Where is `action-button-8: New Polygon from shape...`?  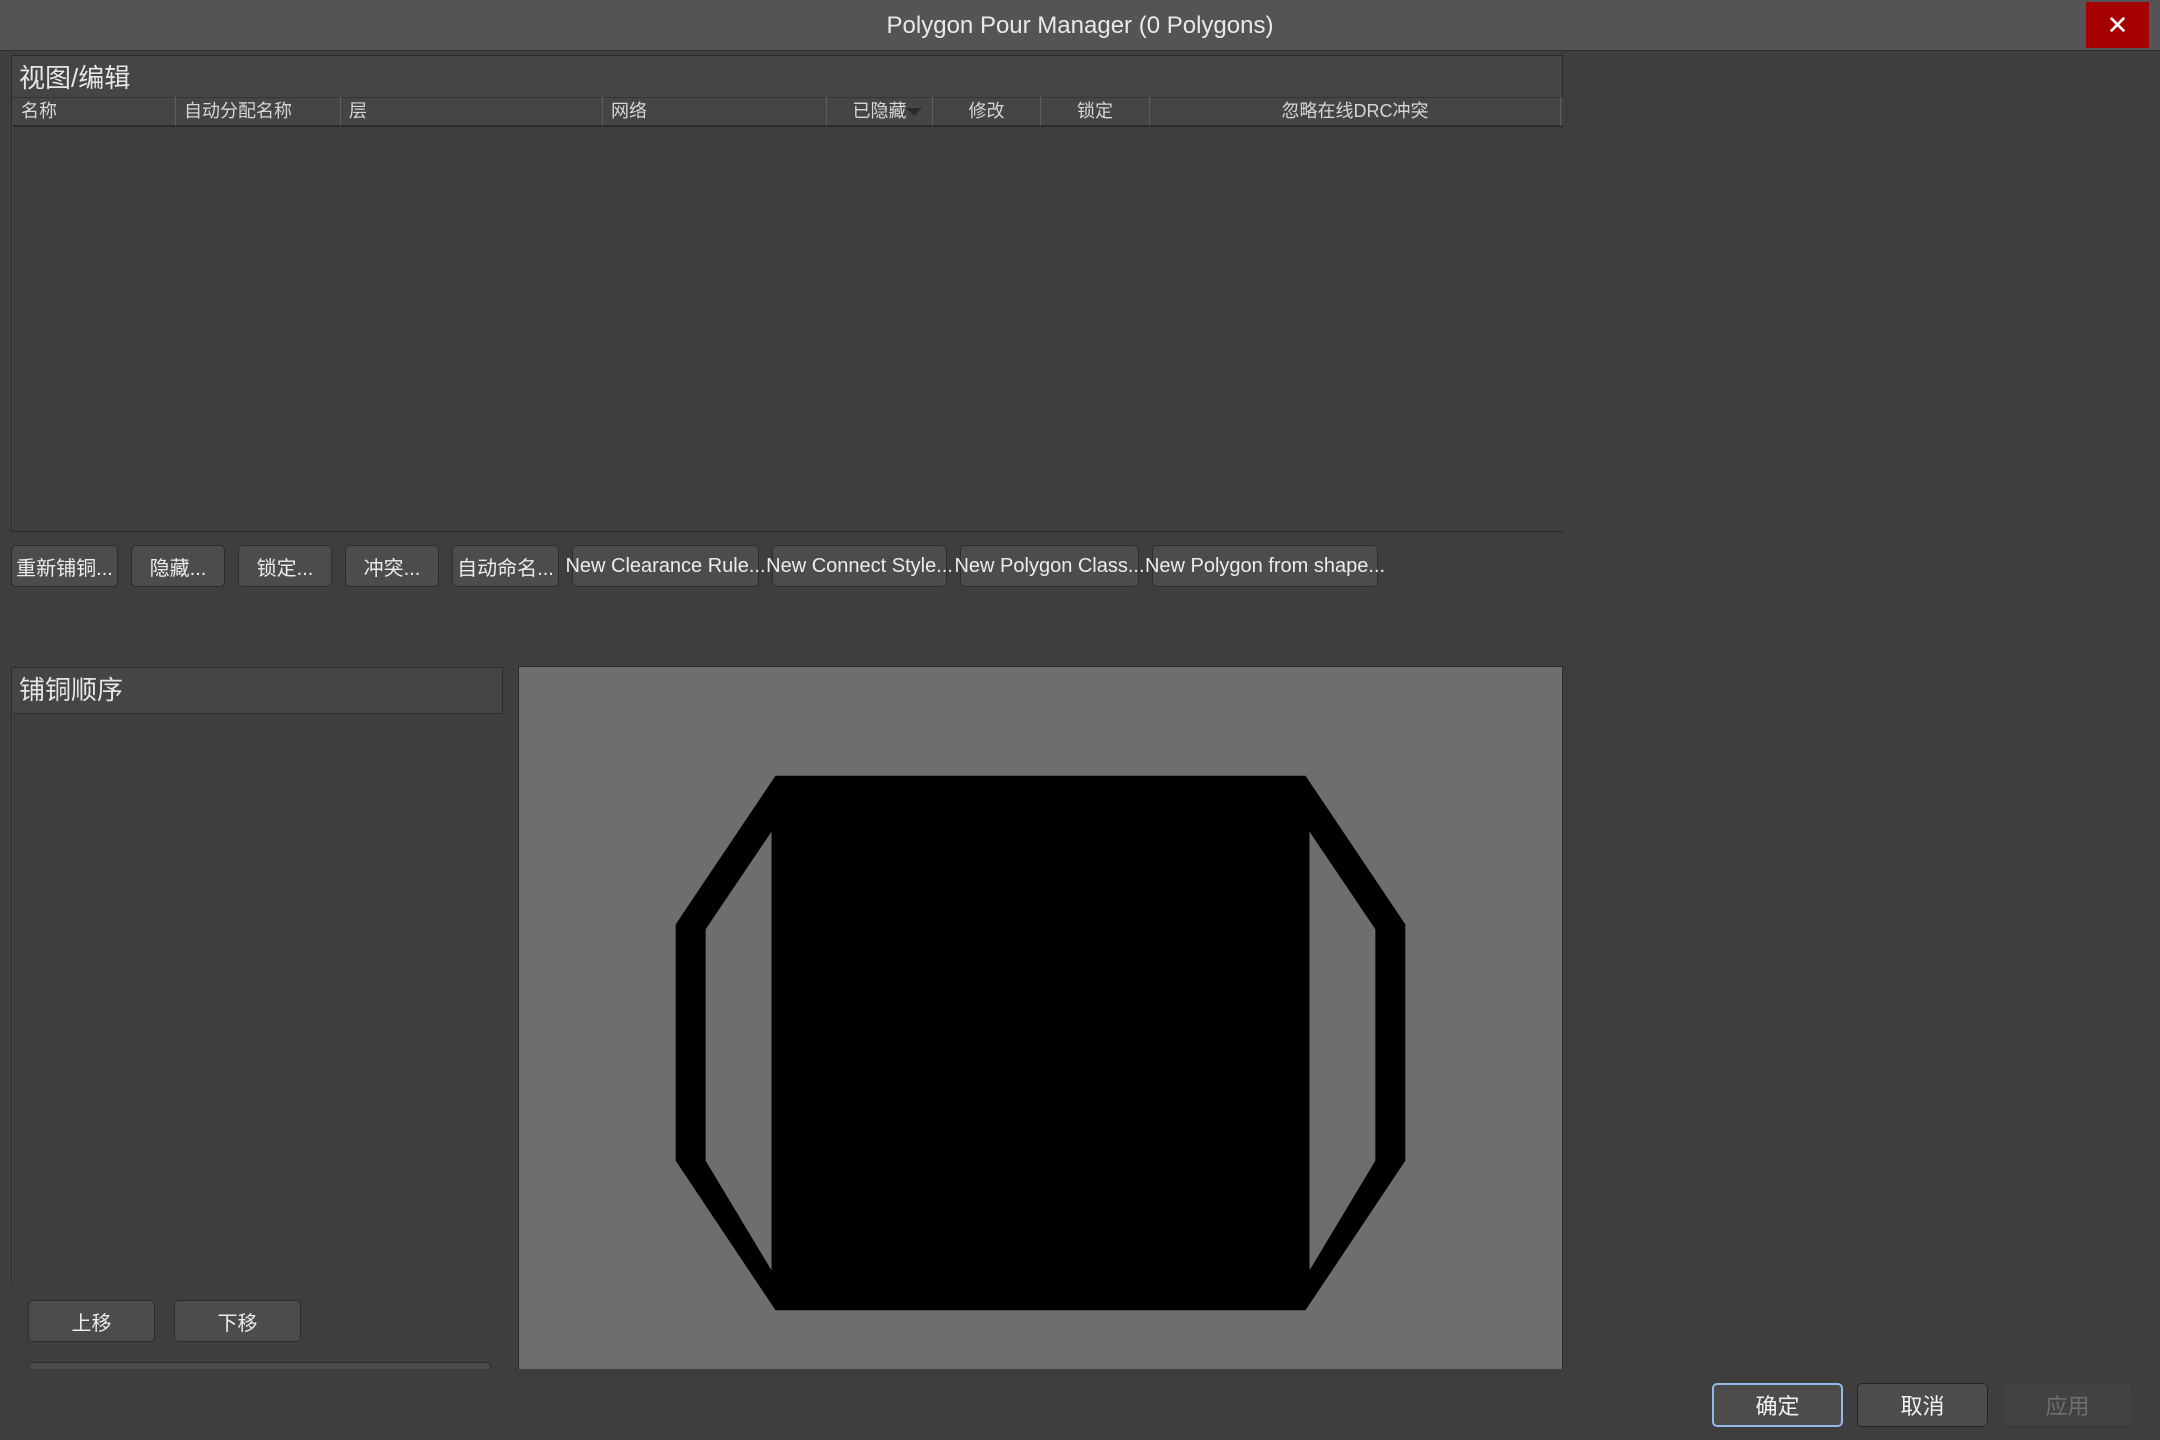 action-button-8: New Polygon from shape... is located at coordinates (1265, 566).